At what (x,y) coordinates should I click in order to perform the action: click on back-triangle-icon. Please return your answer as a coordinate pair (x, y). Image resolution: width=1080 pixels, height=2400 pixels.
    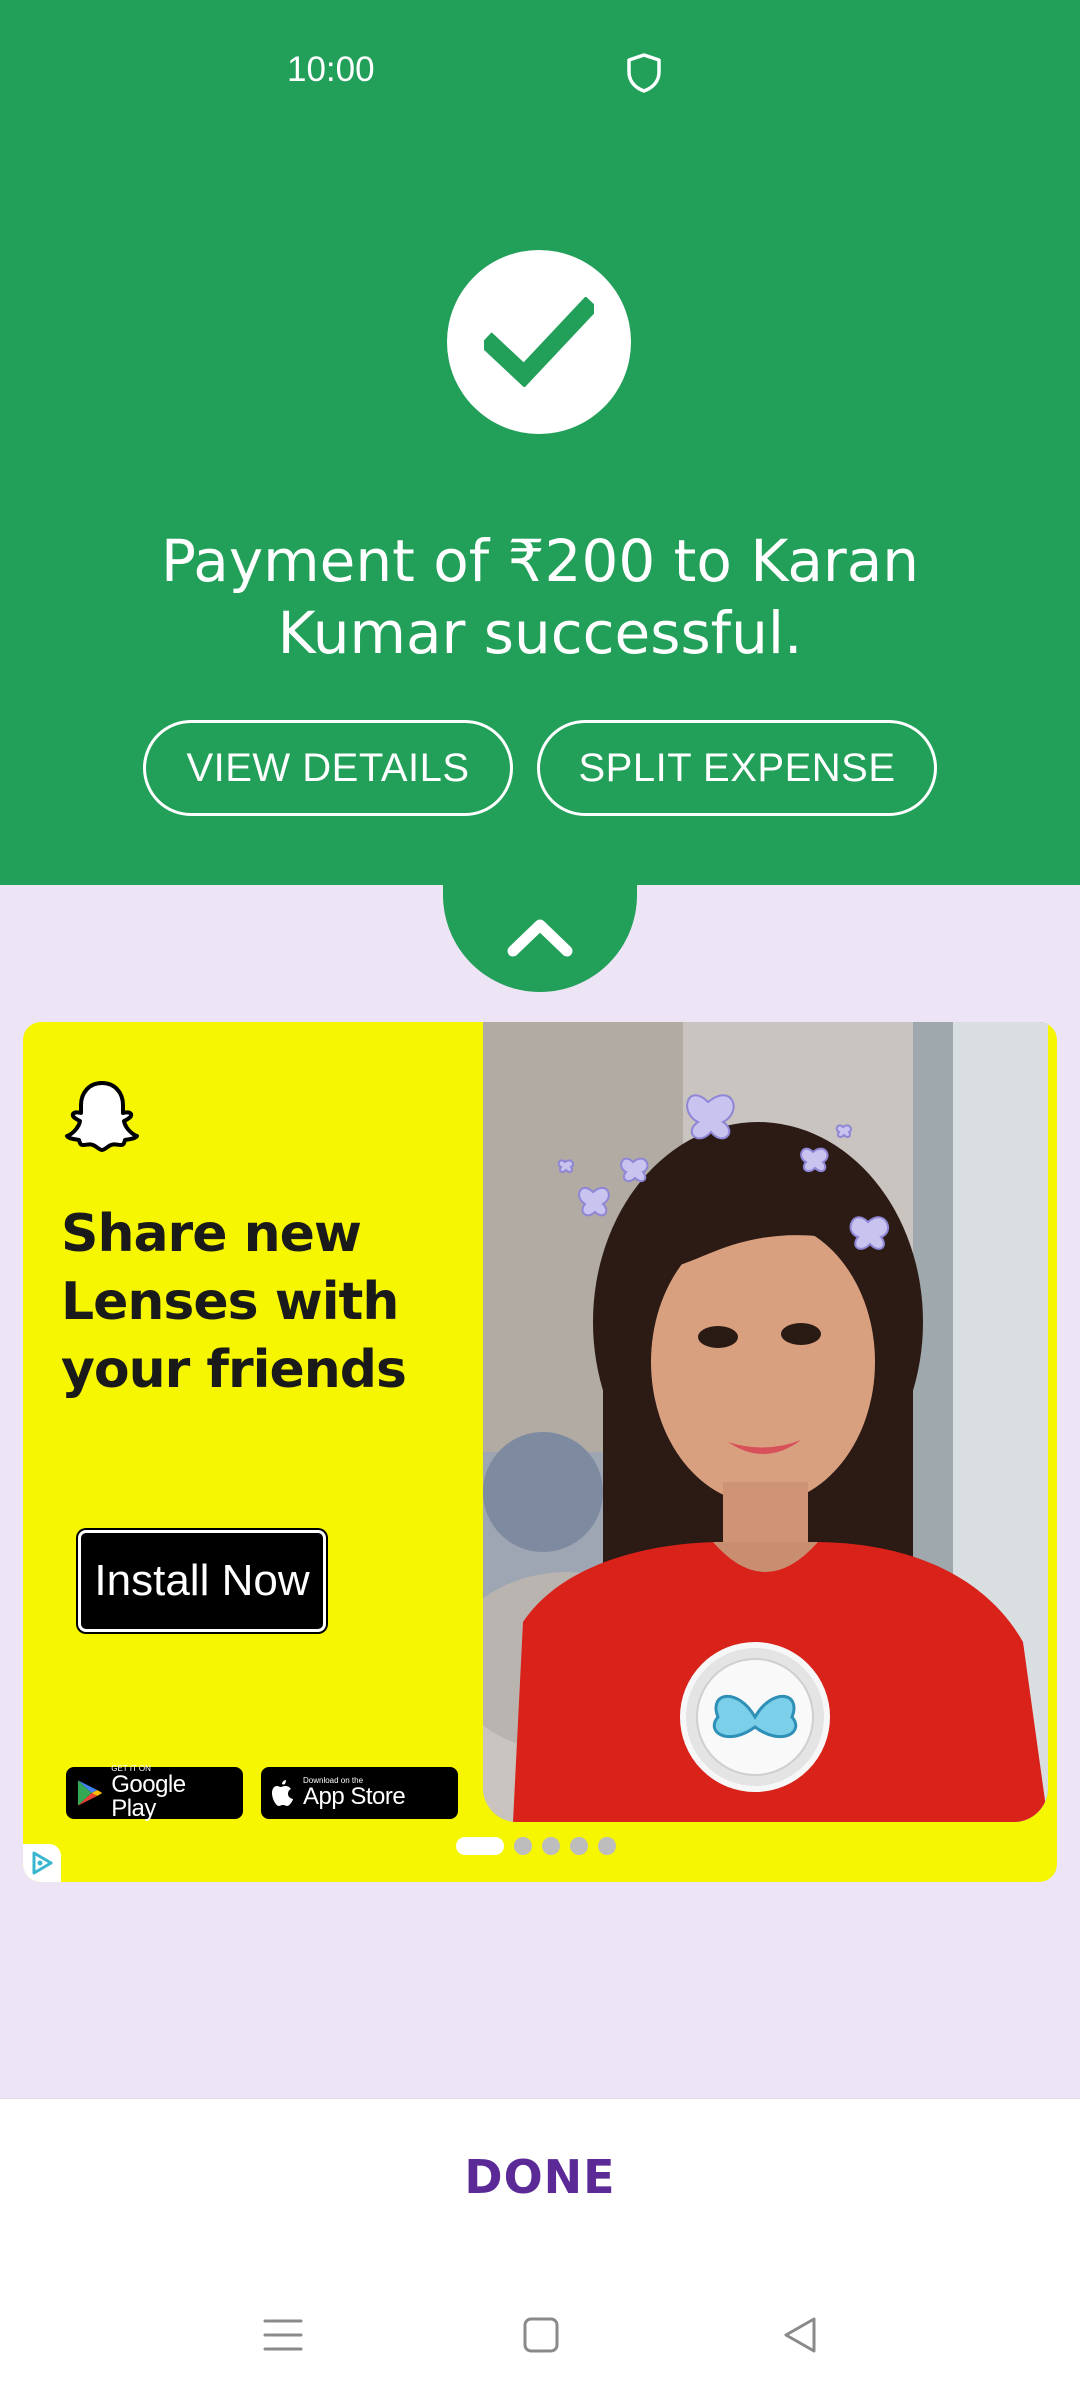
    Looking at the image, I should click on (800, 2335).